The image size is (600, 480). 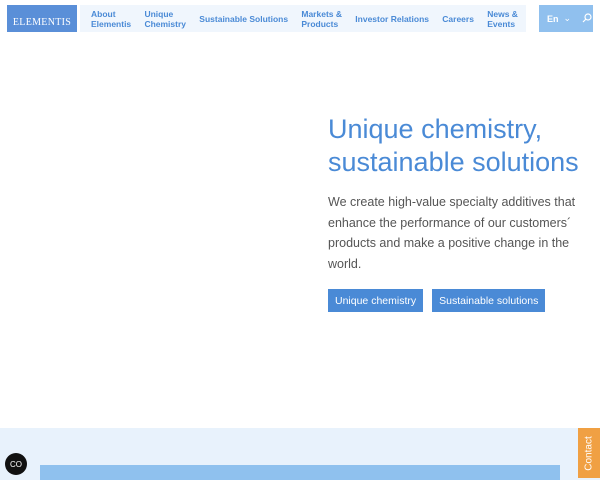 What do you see at coordinates (589, 453) in the screenshot?
I see `contact-tab: Contact` at bounding box center [589, 453].